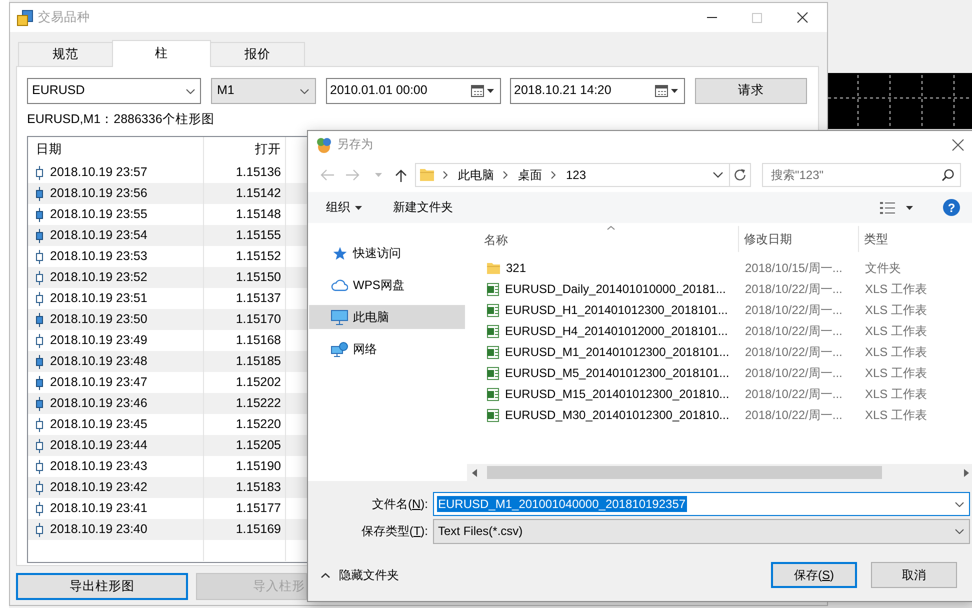 This screenshot has height=608, width=972. I want to click on help-button: ?, so click(951, 207).